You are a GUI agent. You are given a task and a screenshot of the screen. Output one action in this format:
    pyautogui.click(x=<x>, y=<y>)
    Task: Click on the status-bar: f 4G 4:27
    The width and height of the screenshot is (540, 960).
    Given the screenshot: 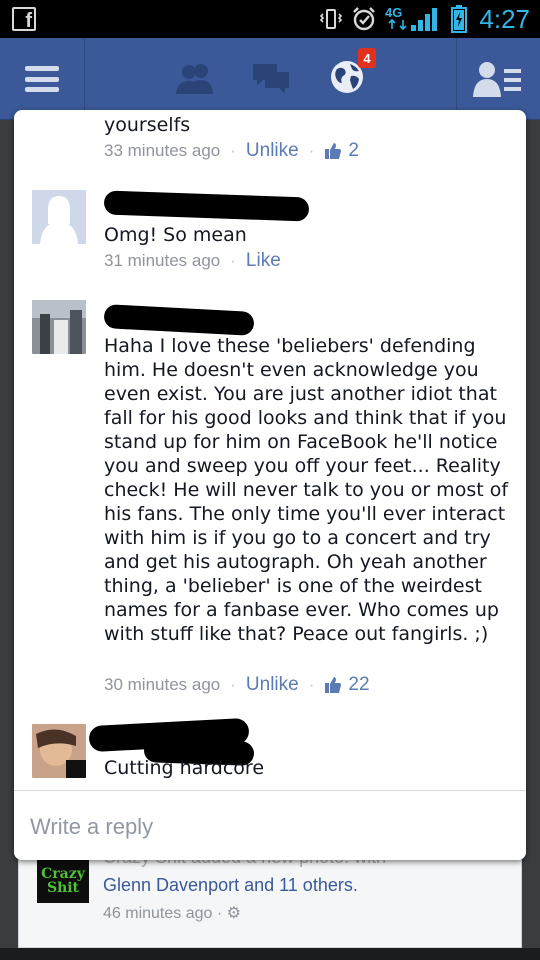 What is the action you would take?
    pyautogui.click(x=270, y=19)
    